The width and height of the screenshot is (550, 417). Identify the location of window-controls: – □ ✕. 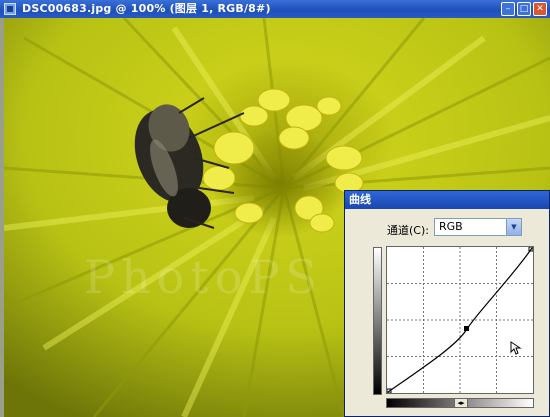
(524, 9).